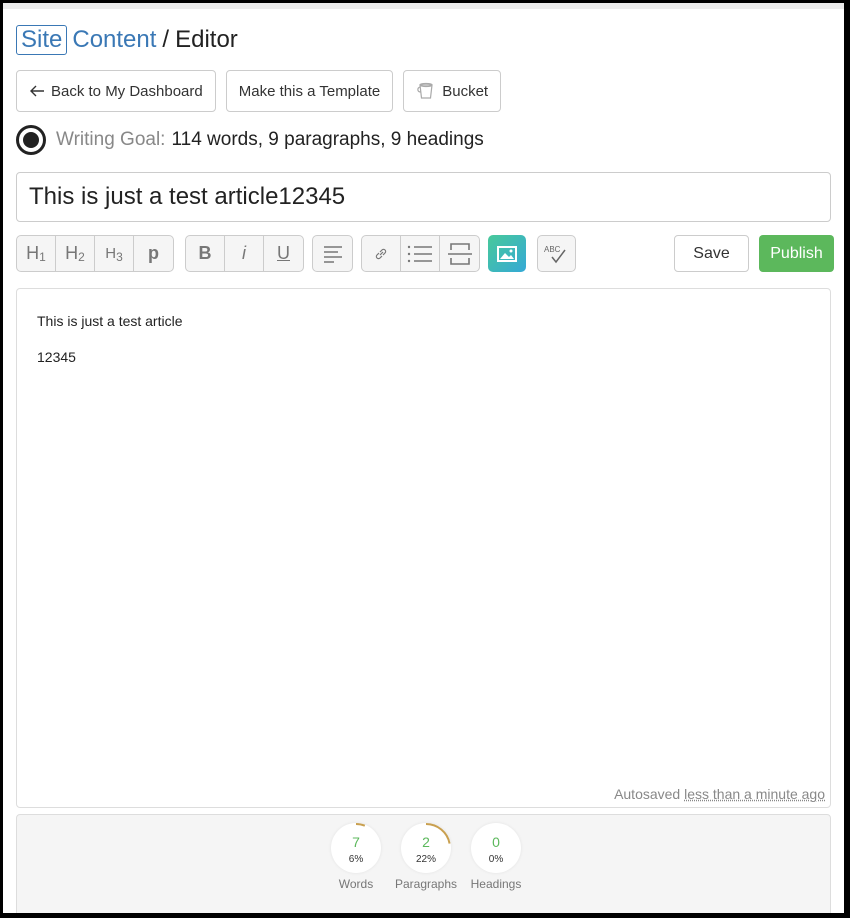 Image resolution: width=850 pixels, height=918 pixels. What do you see at coordinates (205, 253) in the screenshot?
I see `bold-button: B` at bounding box center [205, 253].